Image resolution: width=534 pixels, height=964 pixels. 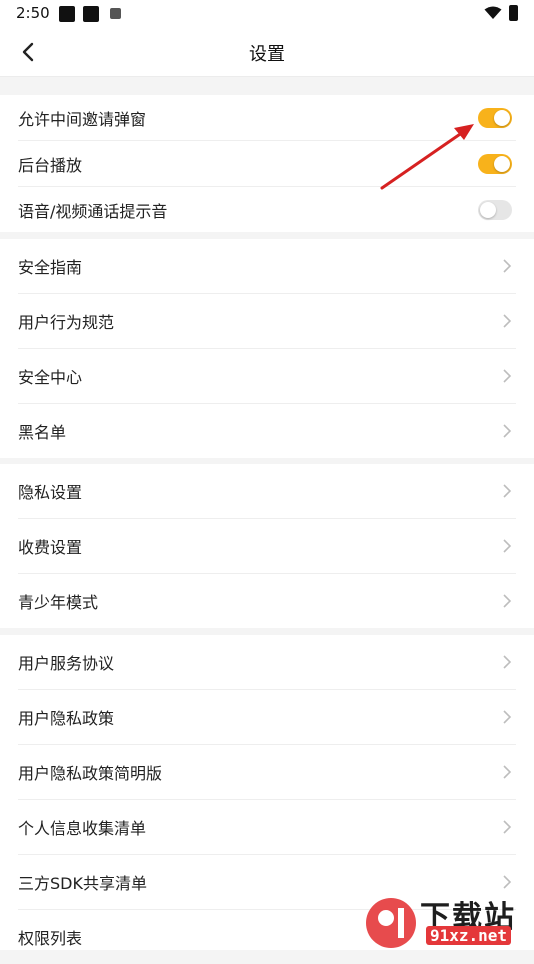 What do you see at coordinates (513, 13) in the screenshot?
I see `battery-icon` at bounding box center [513, 13].